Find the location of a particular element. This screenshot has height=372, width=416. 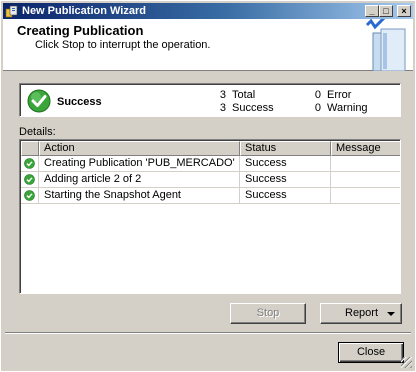

maximize-button: □ is located at coordinates (386, 11).